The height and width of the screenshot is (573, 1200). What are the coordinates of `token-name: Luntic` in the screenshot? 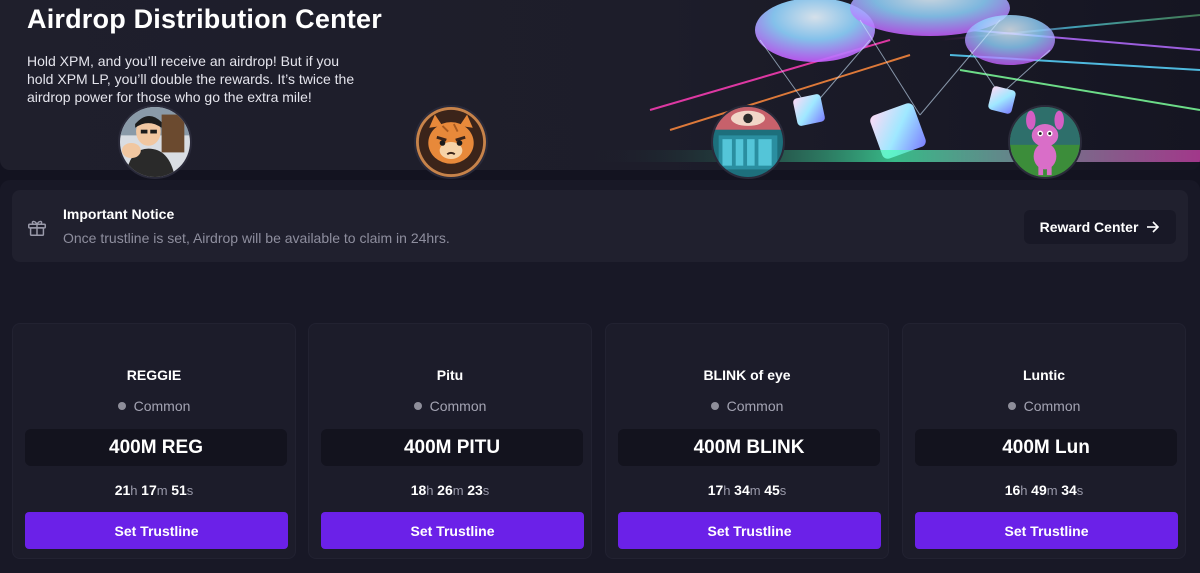 It's located at (1044, 375).